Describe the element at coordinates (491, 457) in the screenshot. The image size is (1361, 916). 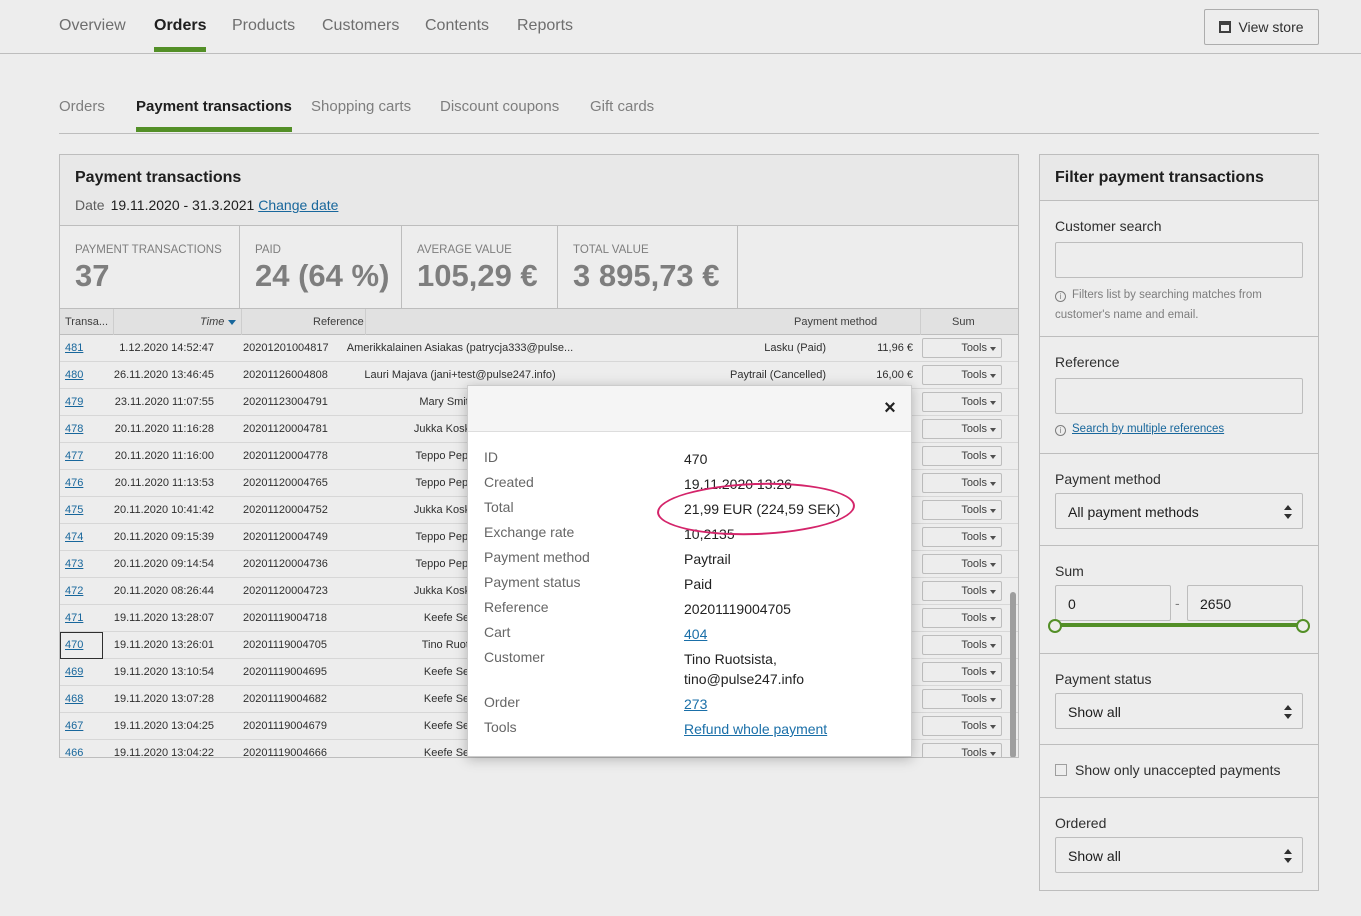
I see `detail-key: ID` at that location.